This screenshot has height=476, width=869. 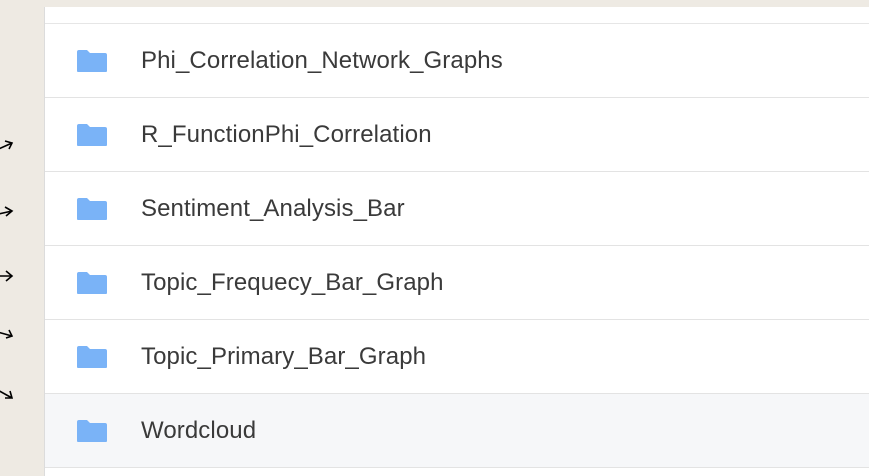 What do you see at coordinates (457, 431) in the screenshot?
I see `folder-row-wordcloud: Wordcloud` at bounding box center [457, 431].